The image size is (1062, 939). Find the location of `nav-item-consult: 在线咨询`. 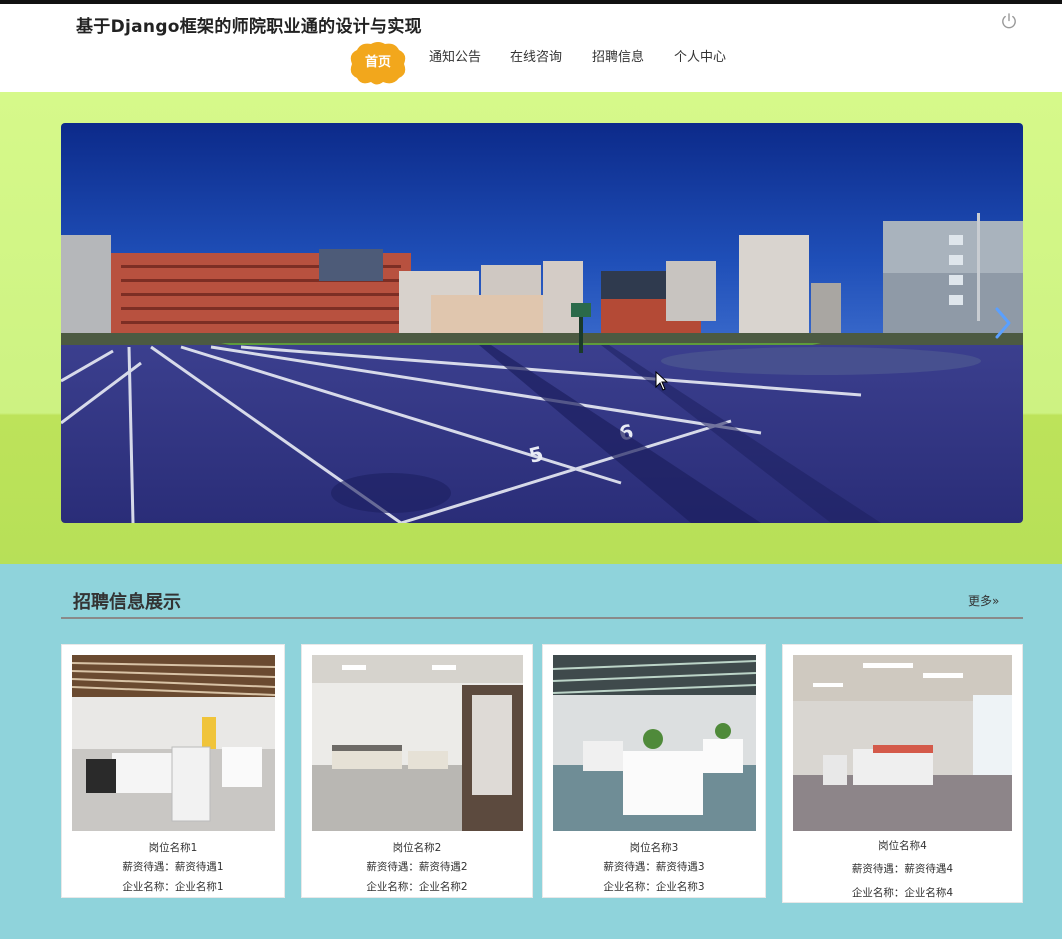

nav-item-consult: 在线咨询 is located at coordinates (536, 58).